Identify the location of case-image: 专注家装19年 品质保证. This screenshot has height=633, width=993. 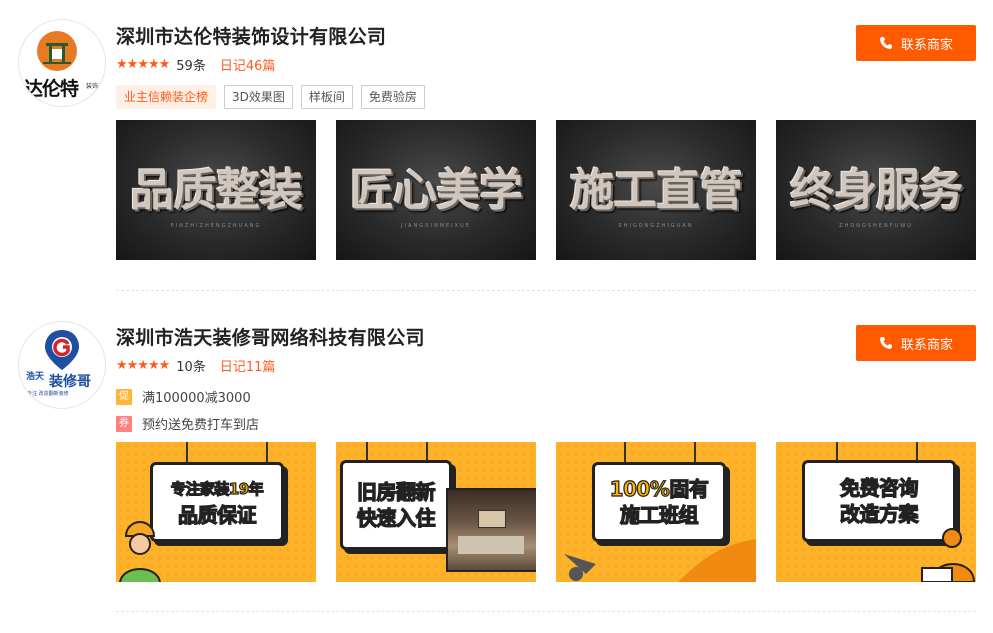
(216, 512).